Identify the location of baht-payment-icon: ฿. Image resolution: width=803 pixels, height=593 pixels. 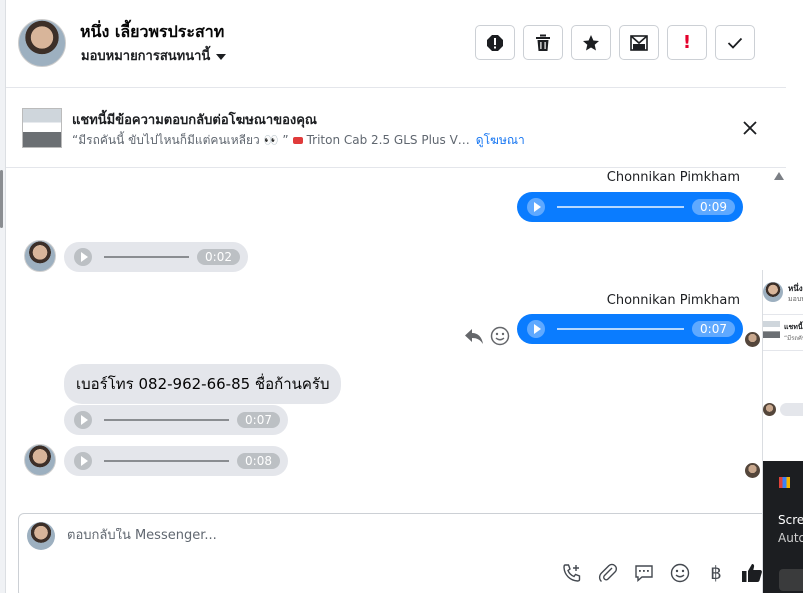
(716, 573).